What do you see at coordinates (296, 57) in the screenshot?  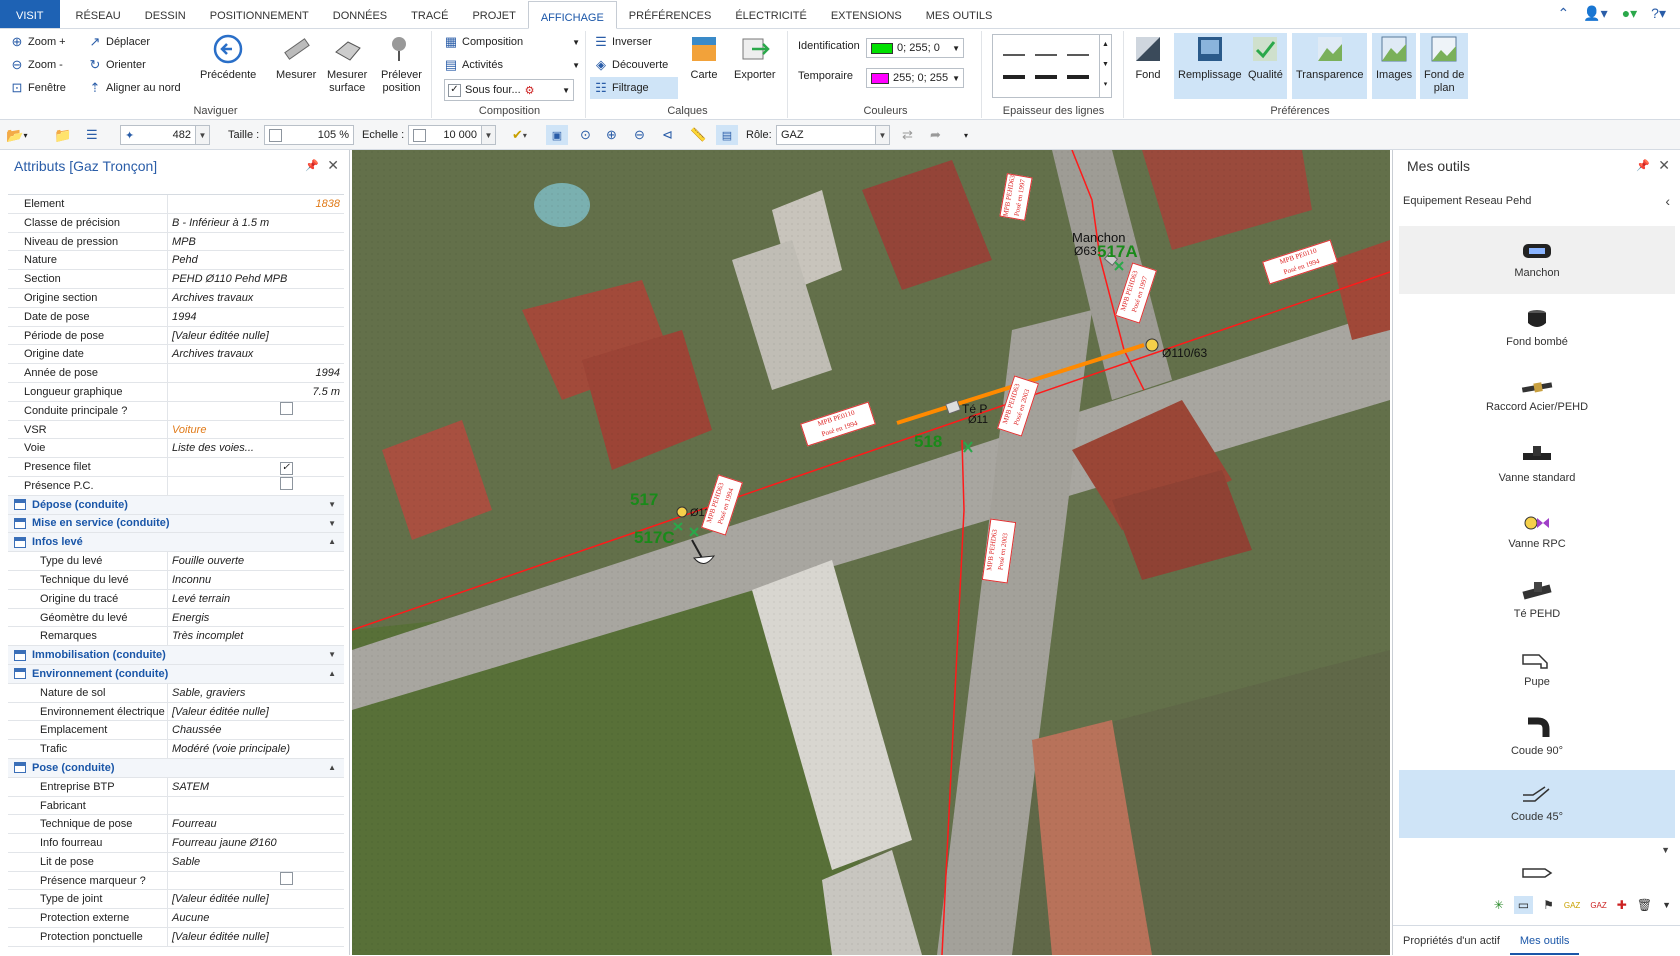 I see `mesurer-button: Mesurer` at bounding box center [296, 57].